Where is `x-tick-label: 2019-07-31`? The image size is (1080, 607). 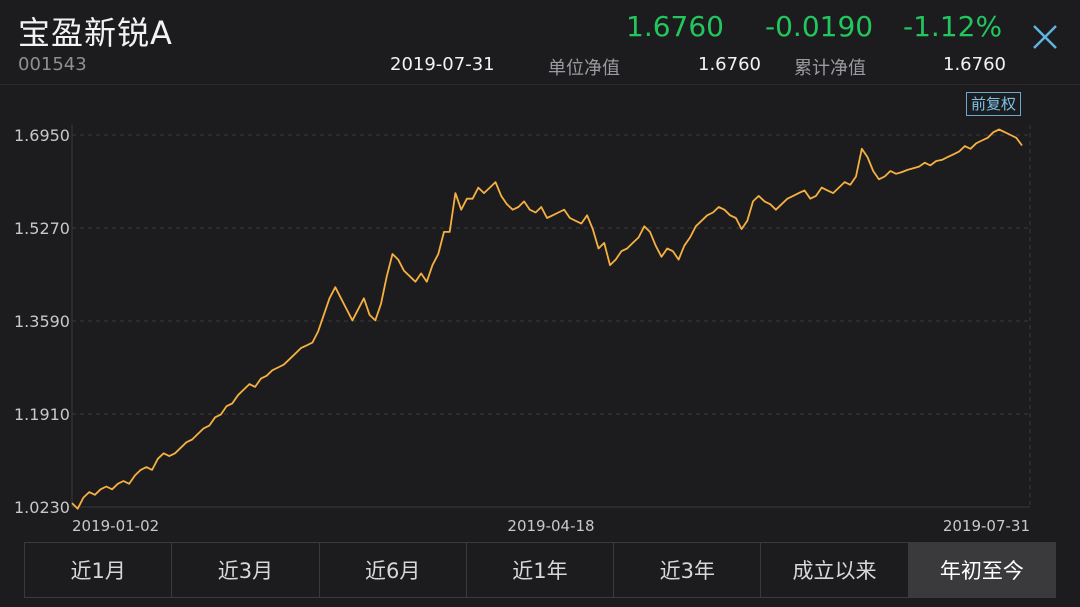
x-tick-label: 2019-07-31 is located at coordinates (986, 526).